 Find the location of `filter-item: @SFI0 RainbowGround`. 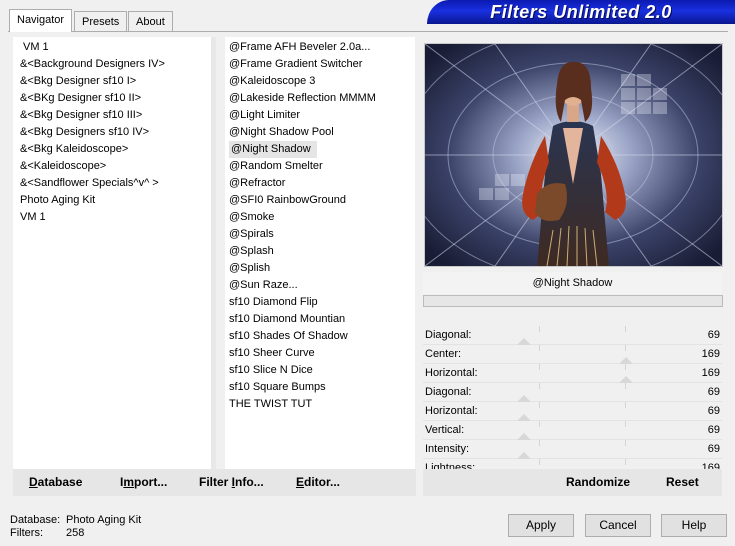

filter-item: @SFI0 RainbowGround is located at coordinates (320, 200).